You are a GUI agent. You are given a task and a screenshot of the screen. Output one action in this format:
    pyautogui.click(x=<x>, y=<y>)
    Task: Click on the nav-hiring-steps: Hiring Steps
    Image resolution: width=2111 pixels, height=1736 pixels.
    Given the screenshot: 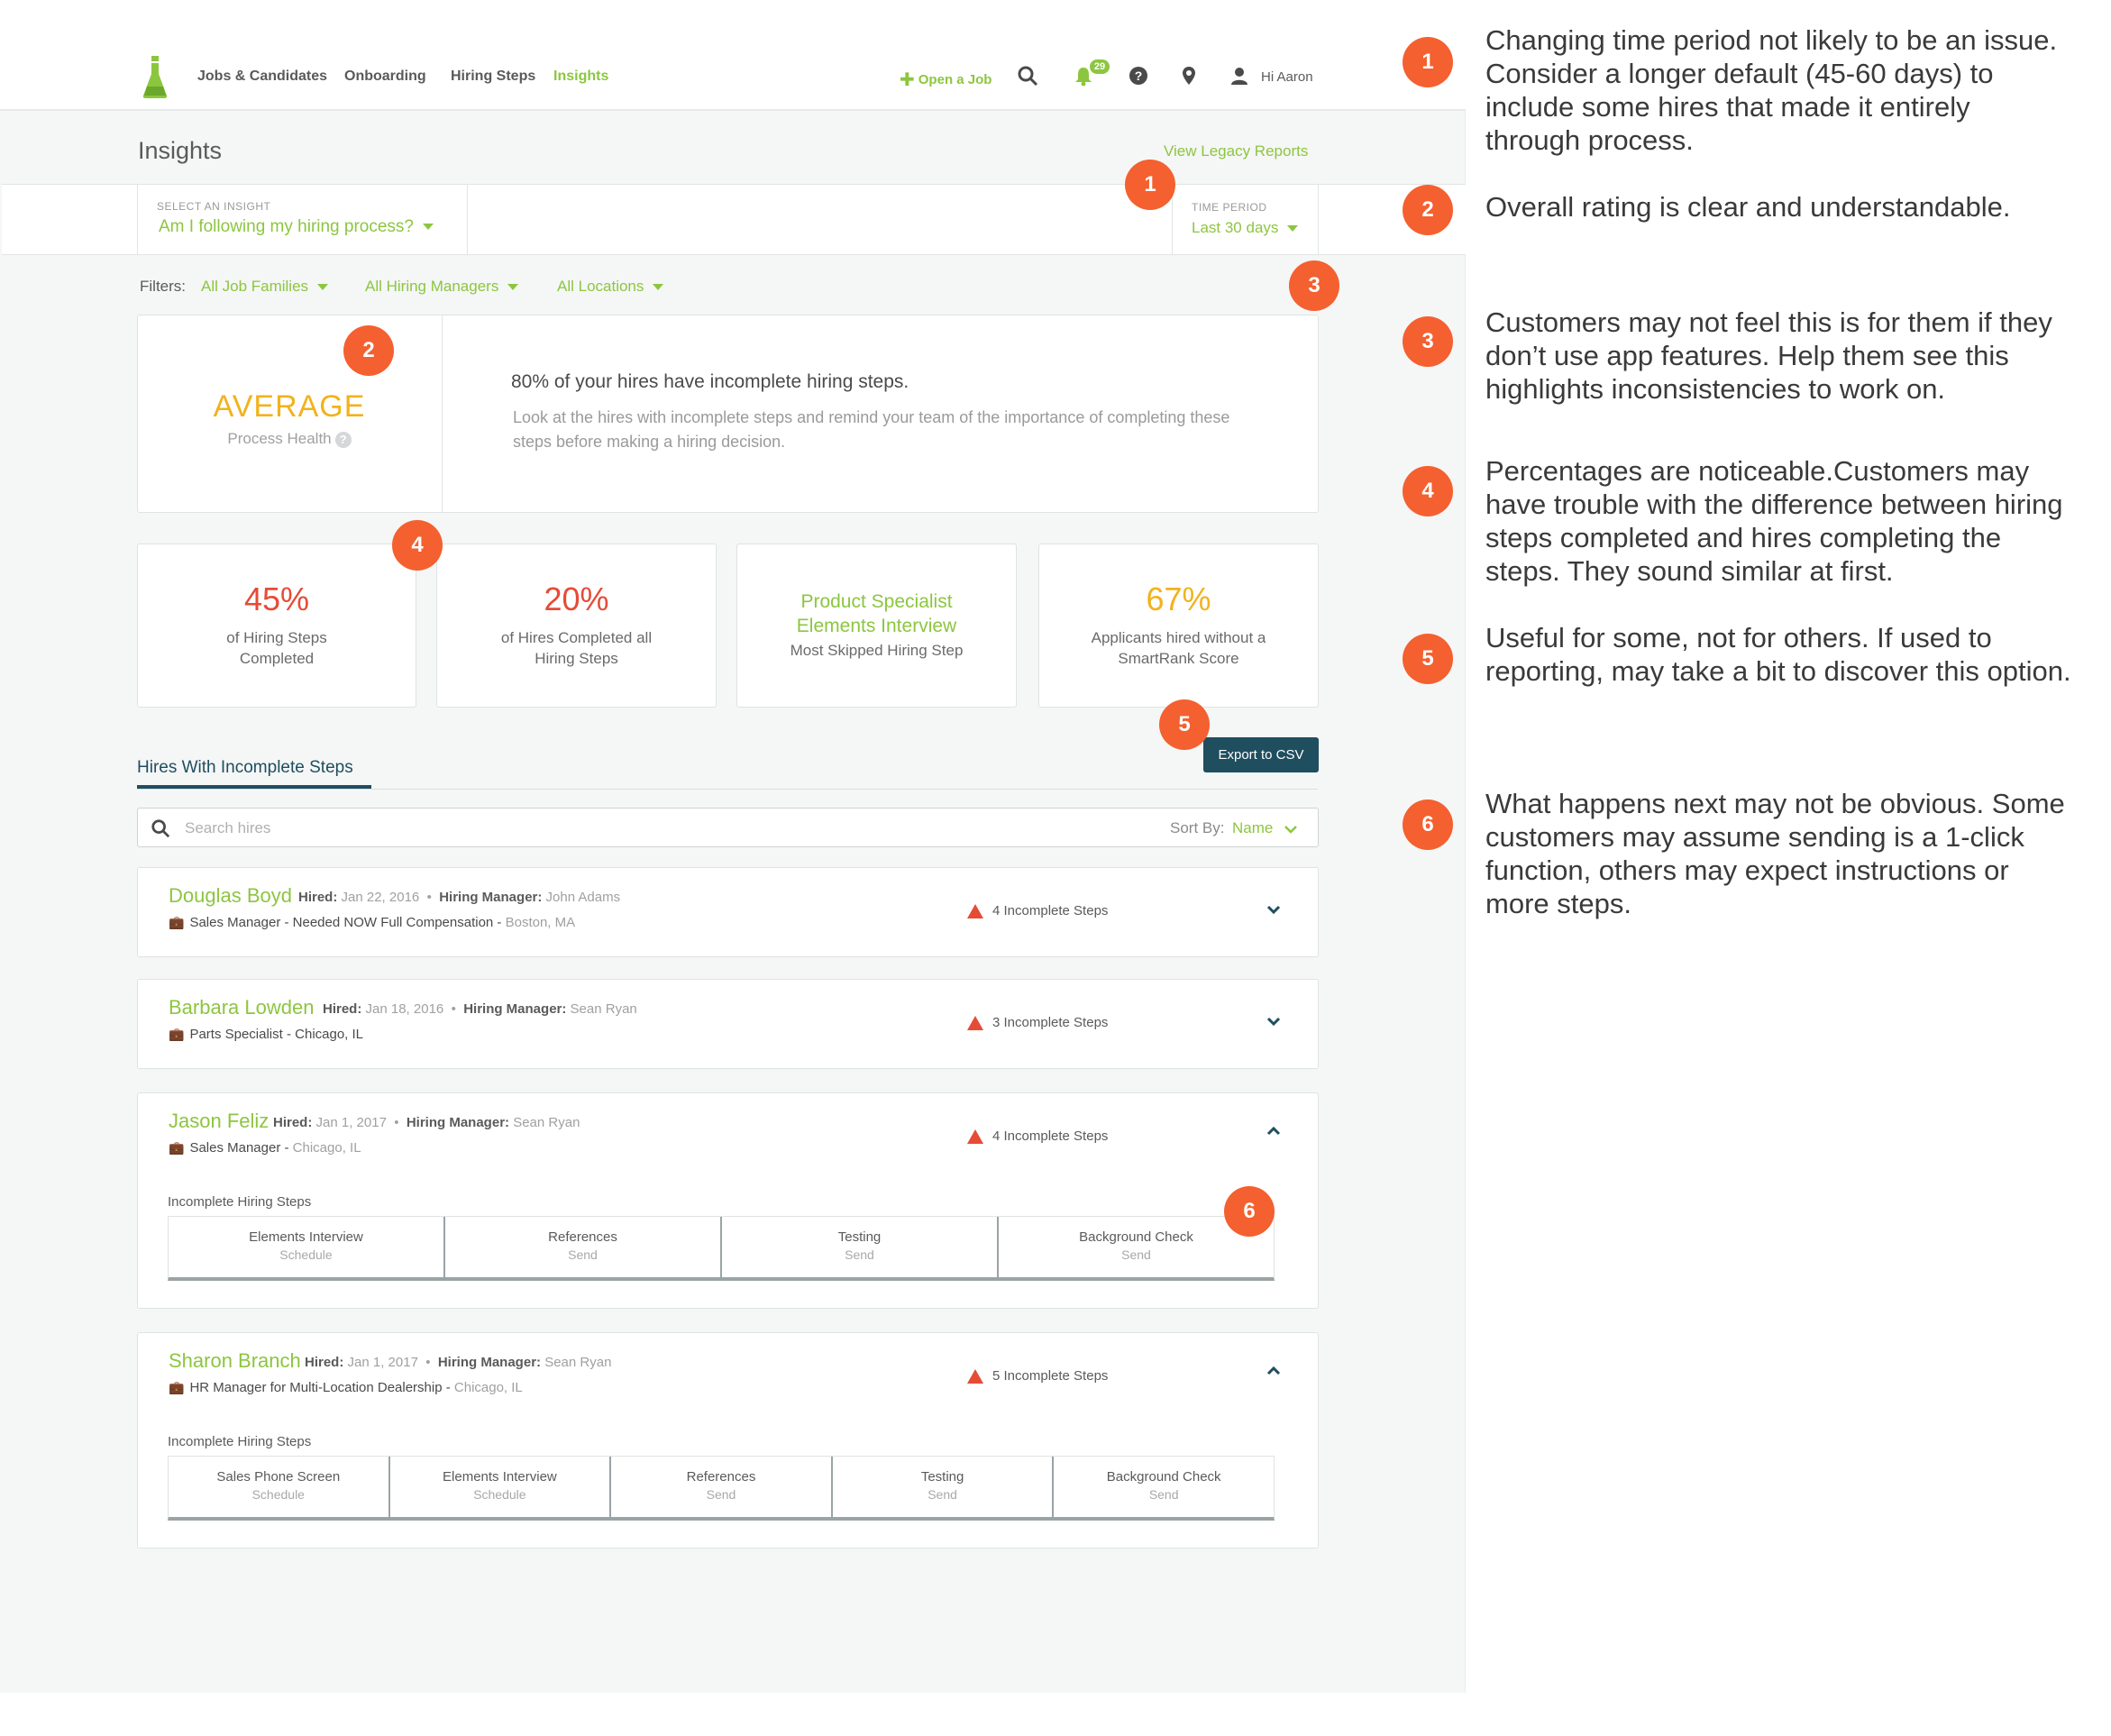 What is the action you would take?
    pyautogui.click(x=493, y=77)
    